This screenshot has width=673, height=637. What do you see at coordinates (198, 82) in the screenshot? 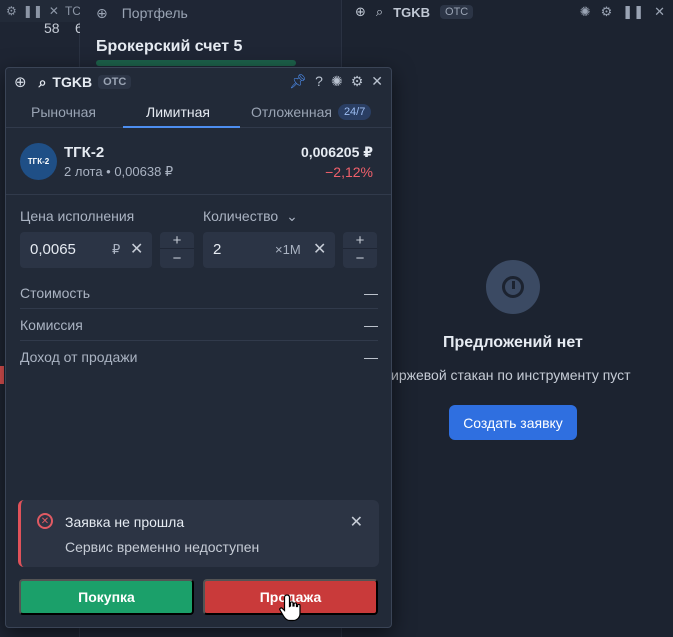
I see `order-window-header: ⊕ ⌕ TGKB OTC 📌︎ ? ✺ ⚙ ✕` at bounding box center [198, 82].